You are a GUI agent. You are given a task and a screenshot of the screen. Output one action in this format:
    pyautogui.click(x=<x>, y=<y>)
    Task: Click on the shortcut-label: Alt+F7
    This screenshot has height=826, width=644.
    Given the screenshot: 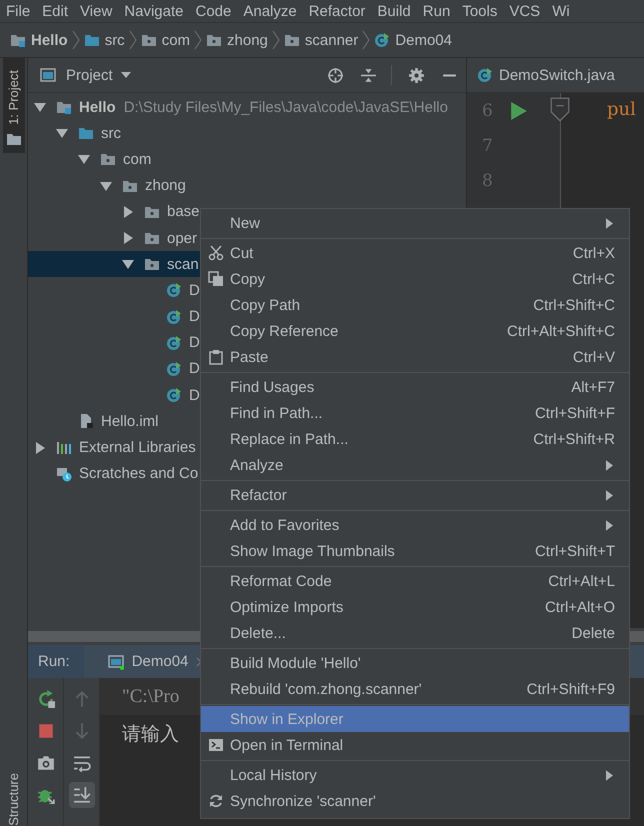 What is the action you would take?
    pyautogui.click(x=593, y=387)
    